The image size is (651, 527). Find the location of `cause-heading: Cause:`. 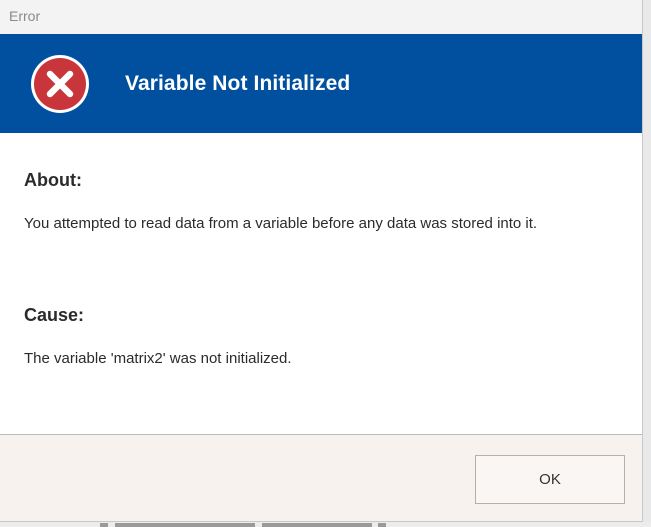

cause-heading: Cause: is located at coordinates (54, 315).